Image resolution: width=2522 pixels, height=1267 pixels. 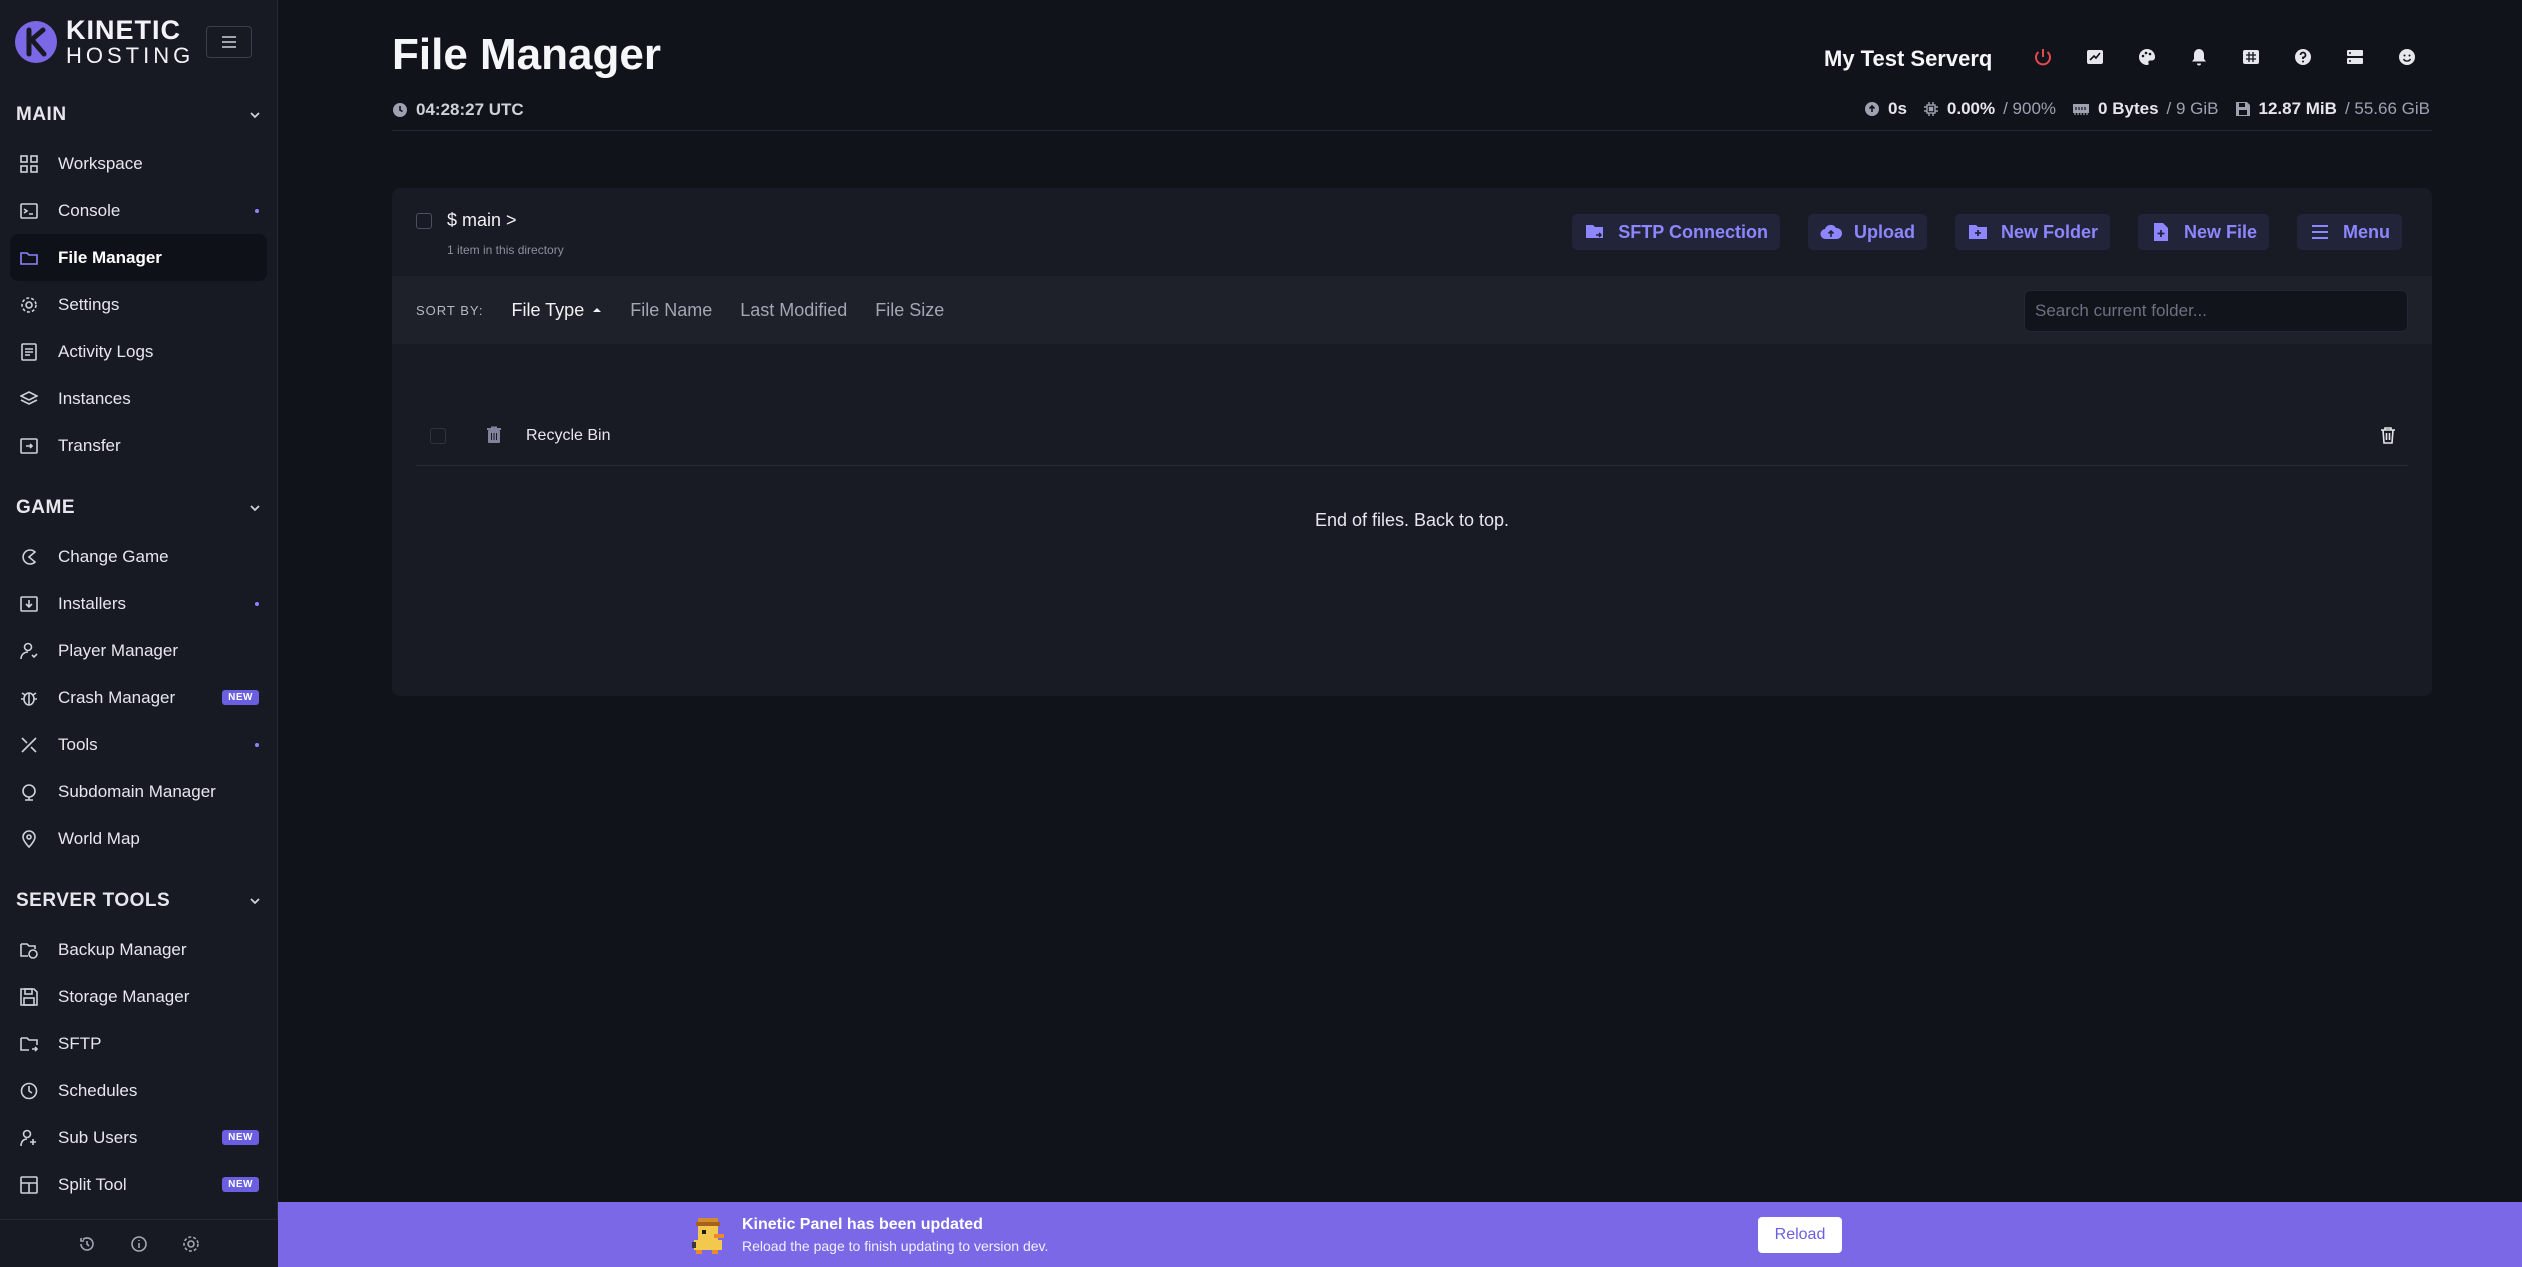 What do you see at coordinates (257, 744) in the screenshot?
I see `status-dot` at bounding box center [257, 744].